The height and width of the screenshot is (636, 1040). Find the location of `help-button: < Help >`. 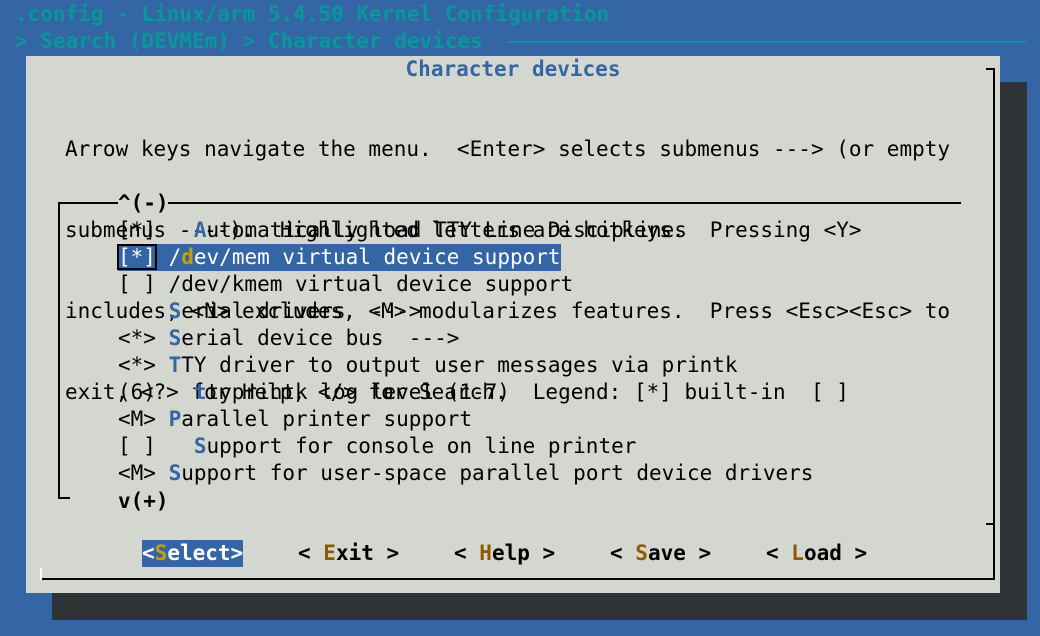

help-button: < Help > is located at coordinates (504, 553).